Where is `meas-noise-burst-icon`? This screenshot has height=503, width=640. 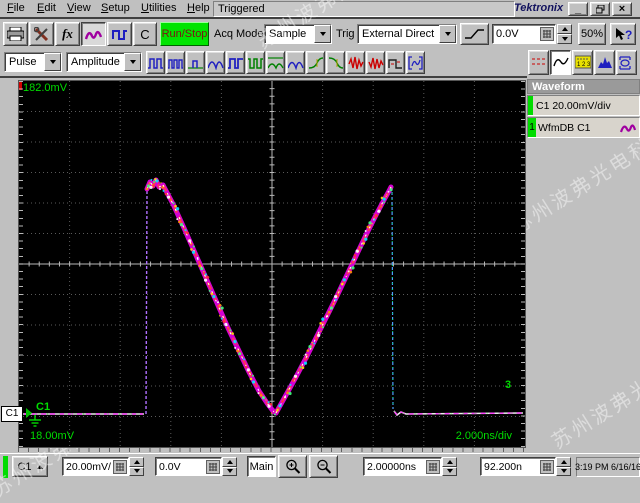 meas-noise-burst-icon is located at coordinates (355, 62).